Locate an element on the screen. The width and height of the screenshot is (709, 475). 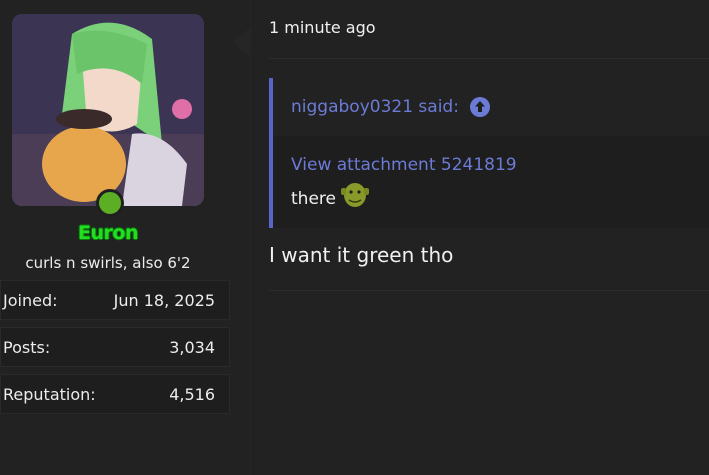
quote-header: niggaboy0321 said: is located at coordinates (491, 107).